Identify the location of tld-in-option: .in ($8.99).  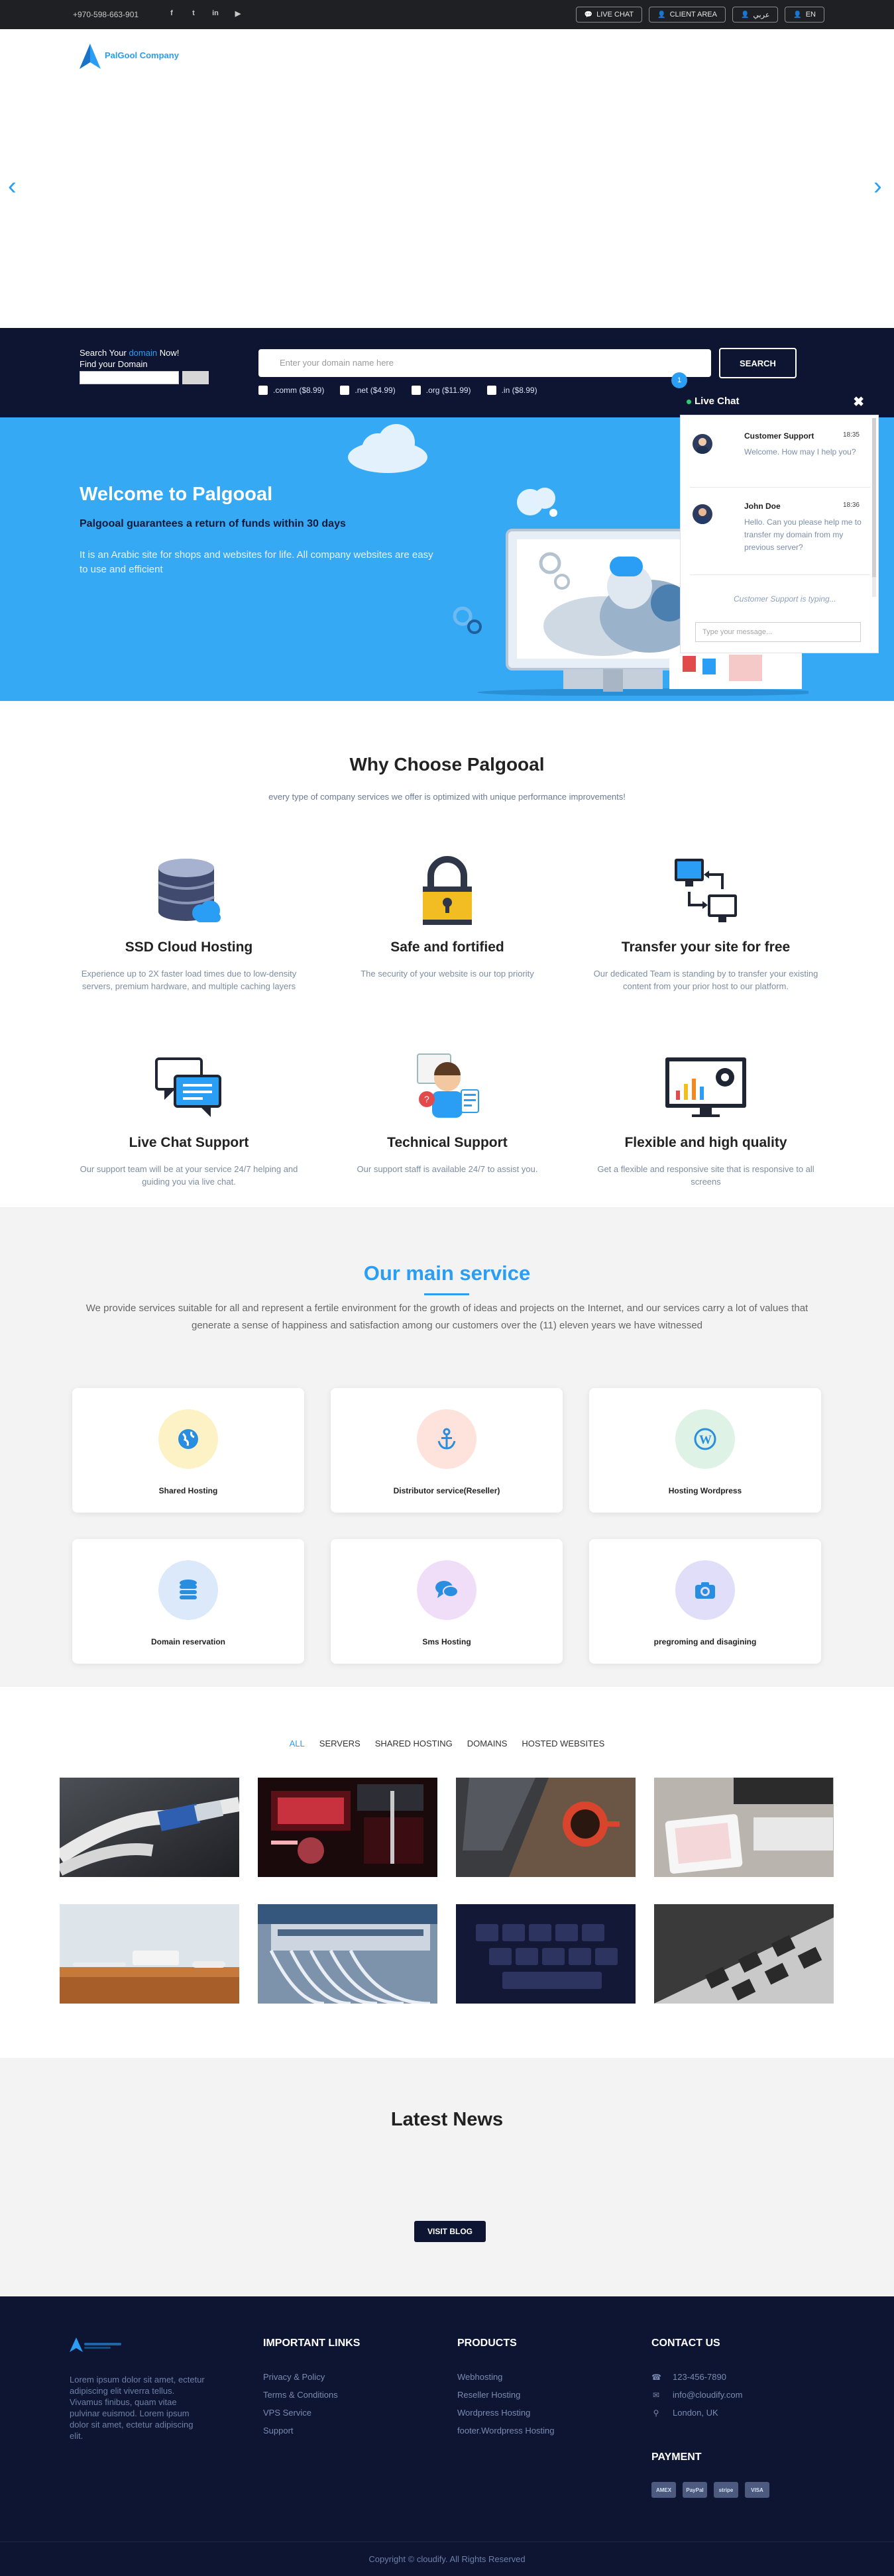
(511, 390).